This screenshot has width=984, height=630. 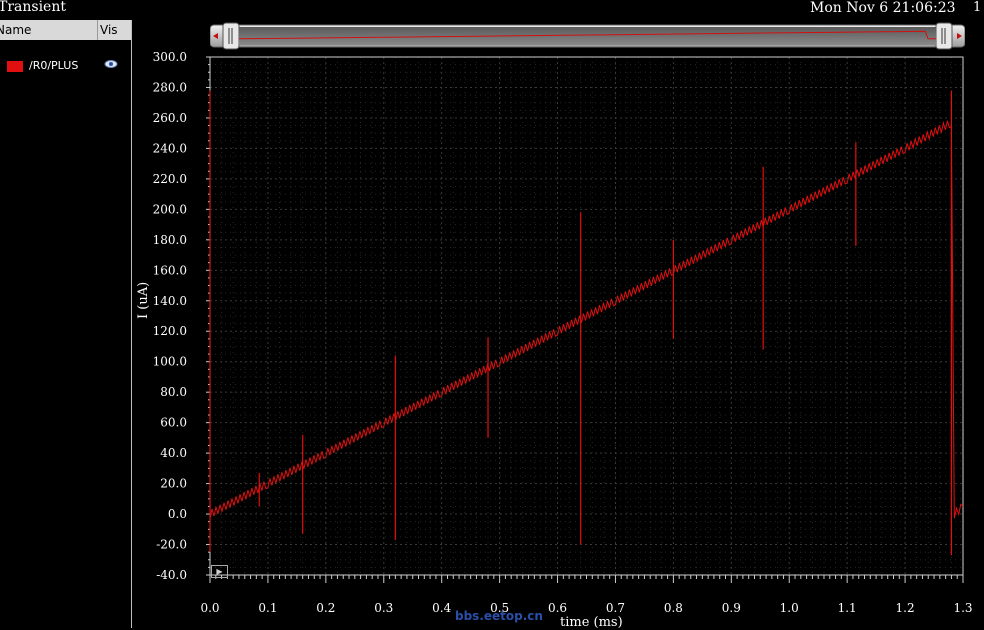 I want to click on y-tick-label: 100.0, so click(x=170, y=362).